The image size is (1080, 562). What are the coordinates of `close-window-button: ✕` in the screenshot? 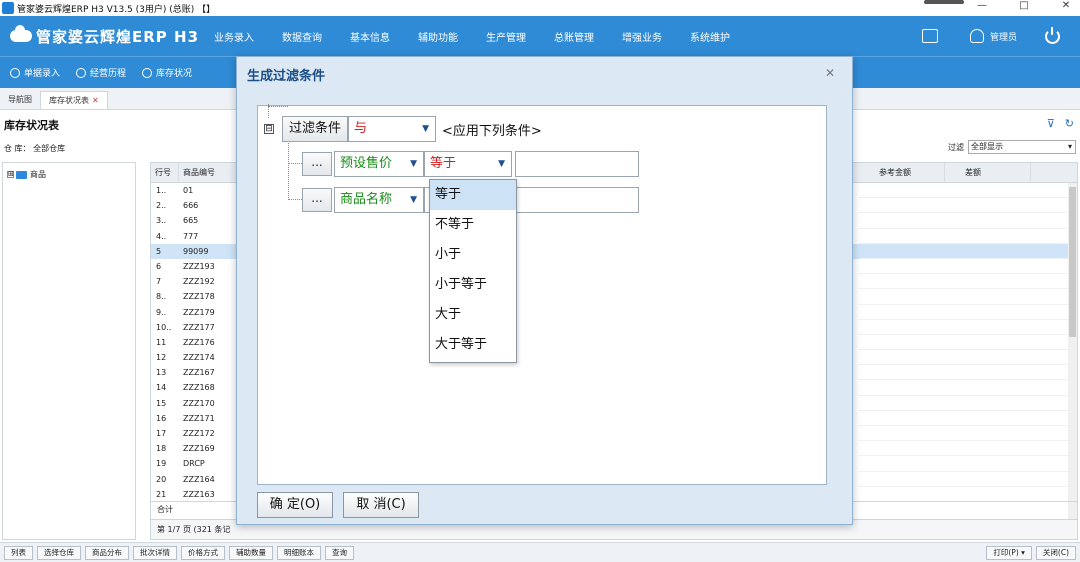 It's located at (1066, 5).